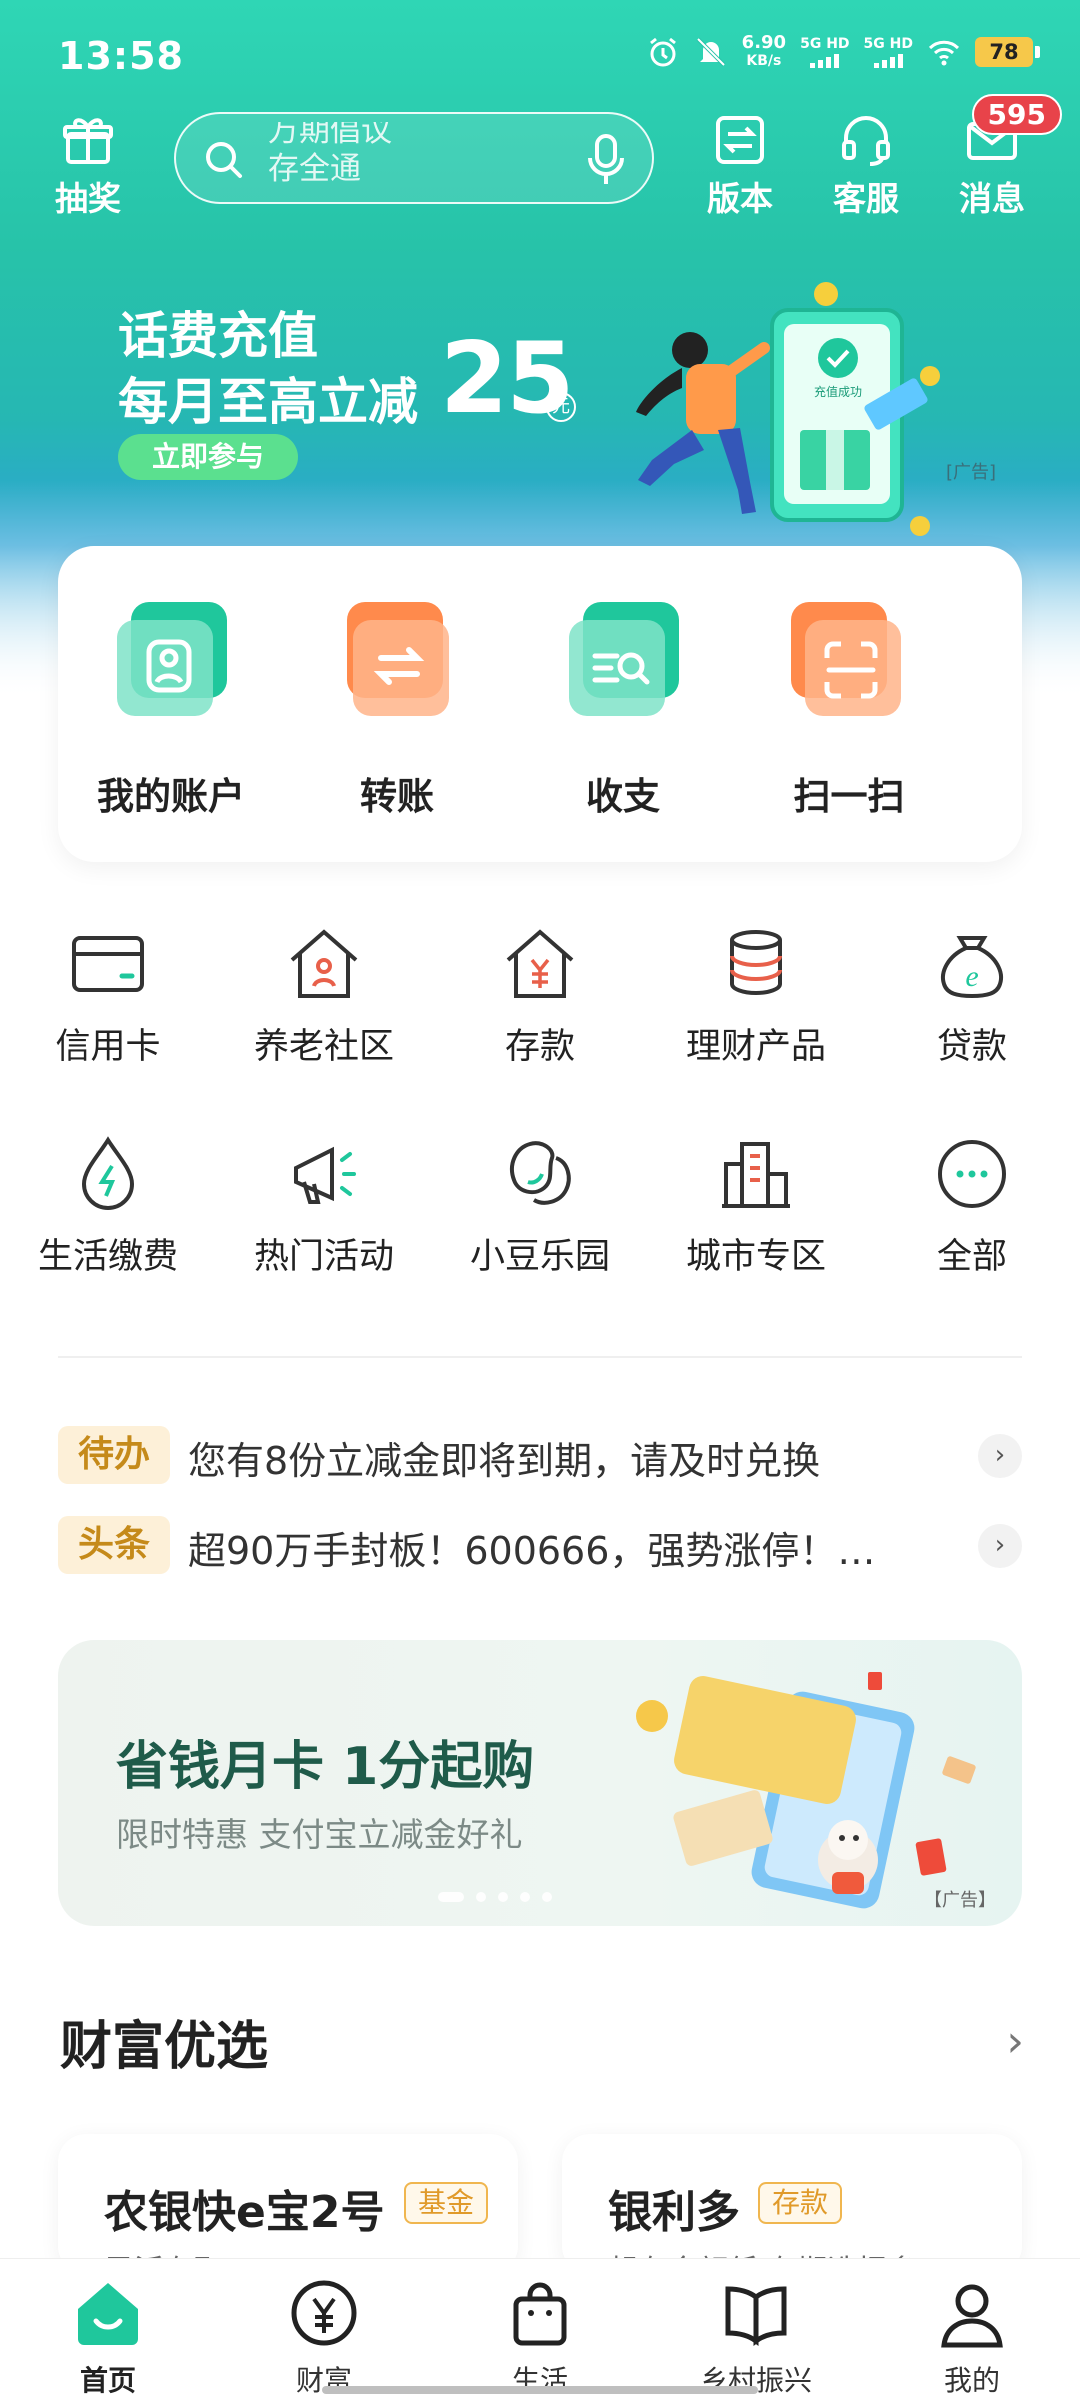 The width and height of the screenshot is (1080, 2400). I want to click on bottom-navigation: 首页 财富 生活 乡村振兴 我的, so click(540, 2329).